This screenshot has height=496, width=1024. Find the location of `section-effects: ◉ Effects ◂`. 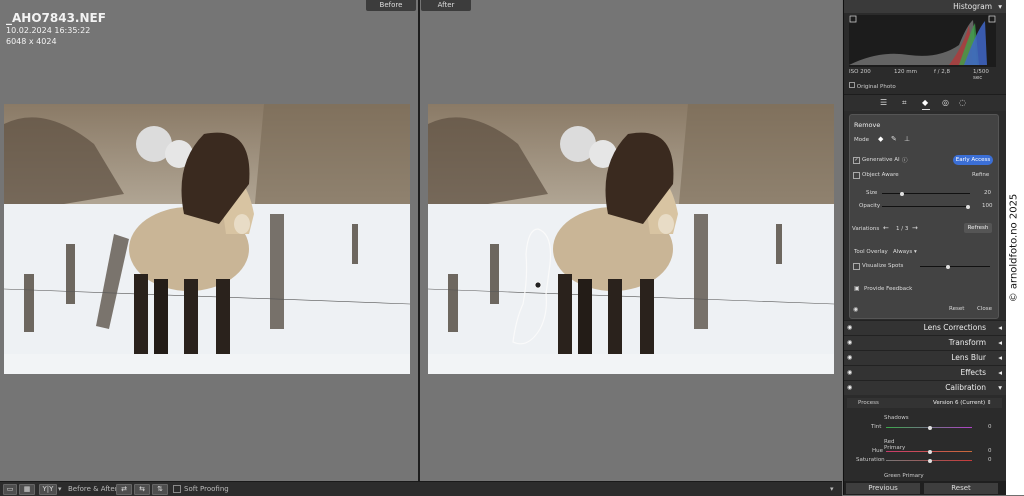

section-effects: ◉ Effects ◂ is located at coordinates (925, 372).